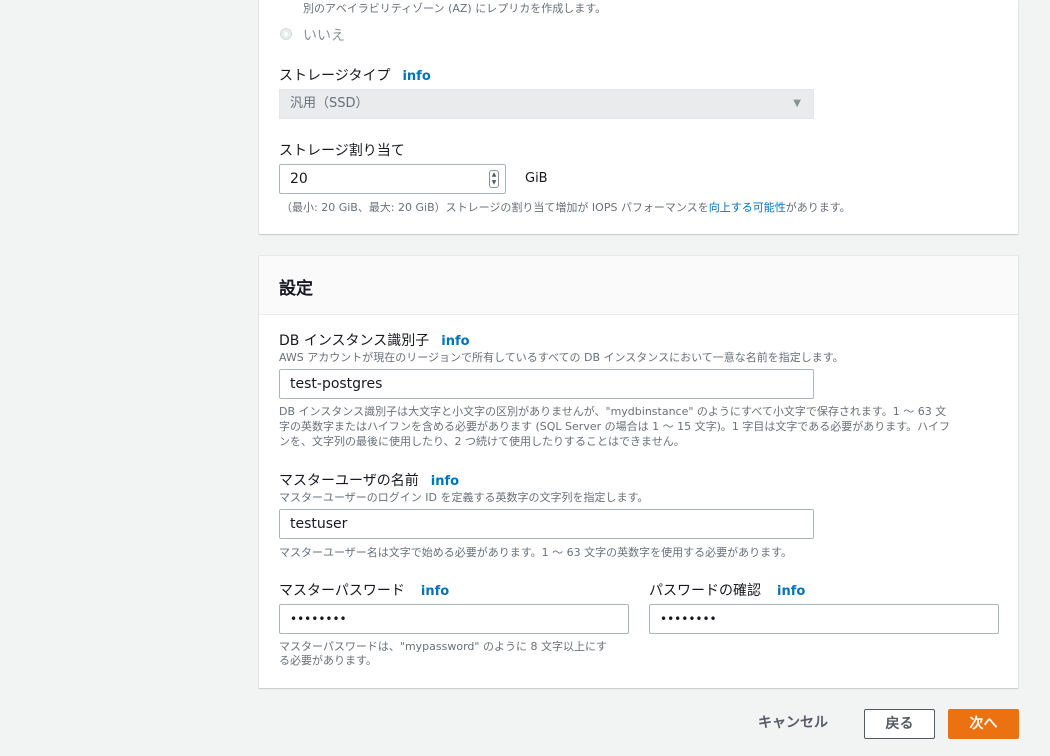 The image size is (1050, 756). I want to click on db-id-help-line-3: ンを、文字列の最後に使用したり、2 つ続けて使用したりすることはできません。, so click(482, 441).